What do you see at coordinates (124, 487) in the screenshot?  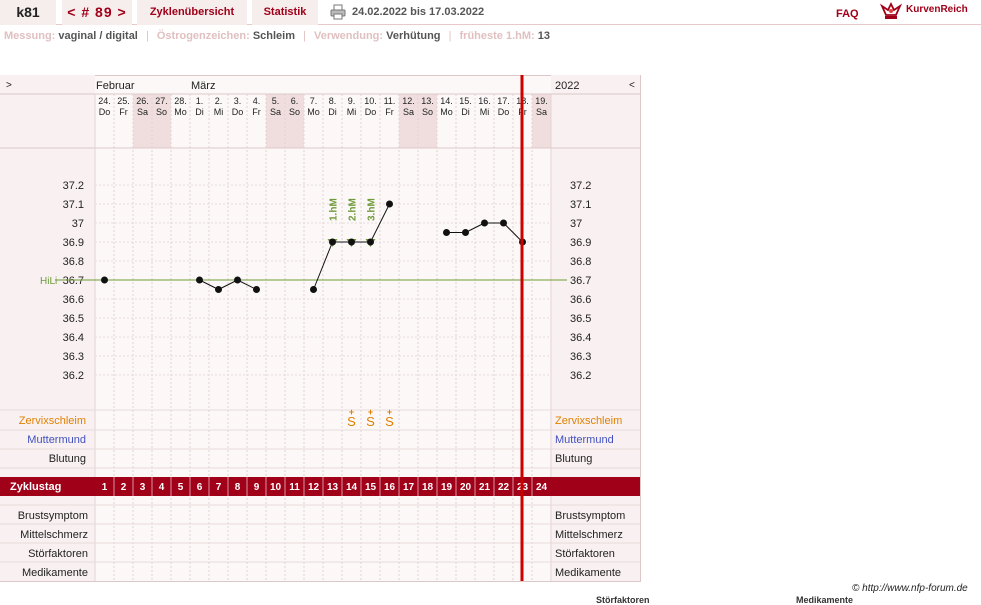 I see `cycle-day-number: 2` at bounding box center [124, 487].